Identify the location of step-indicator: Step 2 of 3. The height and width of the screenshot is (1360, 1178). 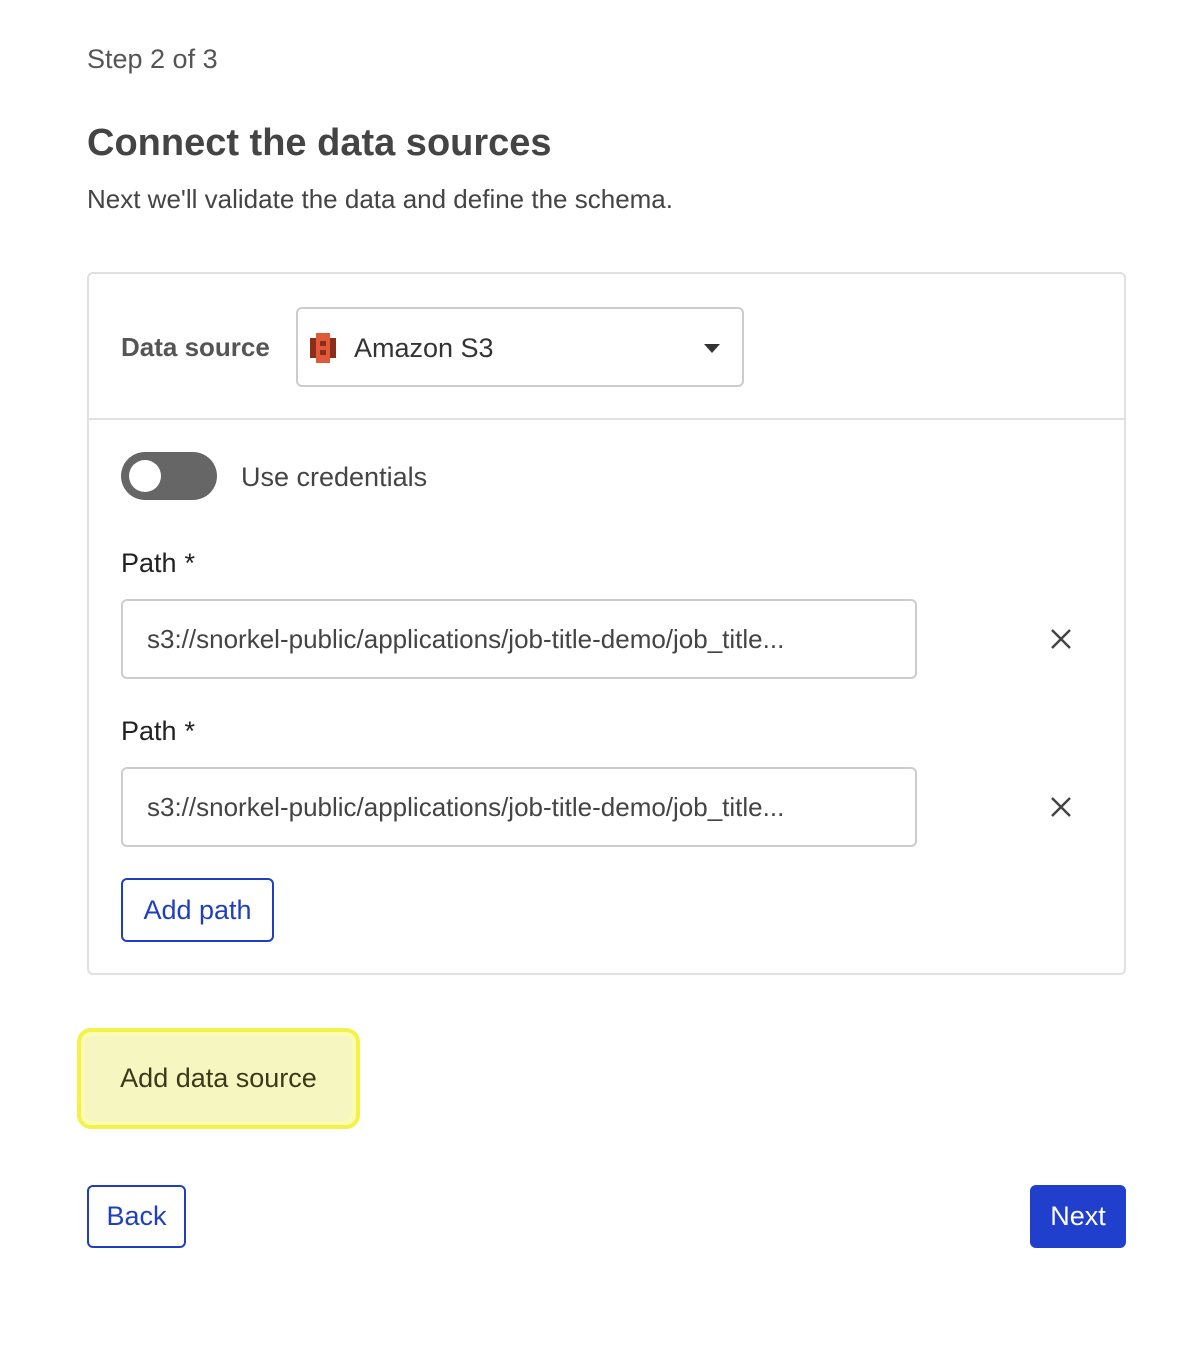
(152, 59).